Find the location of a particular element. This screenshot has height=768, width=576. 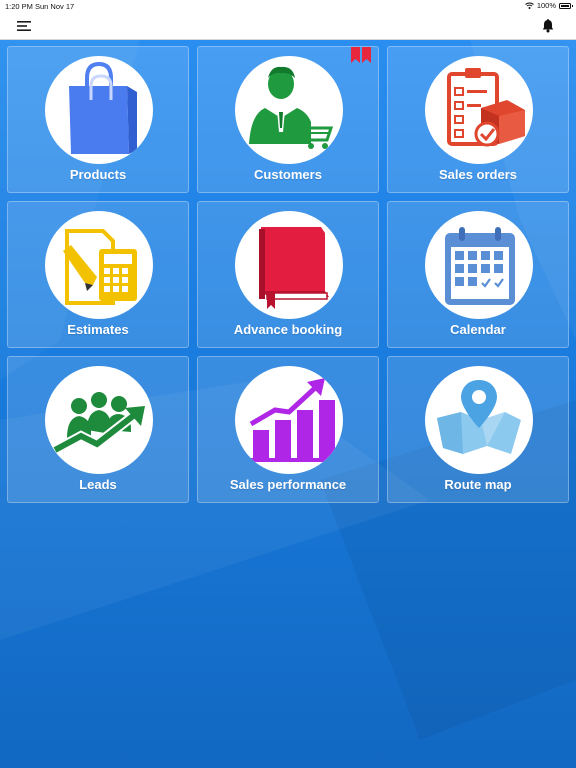

tile-label: Leads is located at coordinates (98, 484).